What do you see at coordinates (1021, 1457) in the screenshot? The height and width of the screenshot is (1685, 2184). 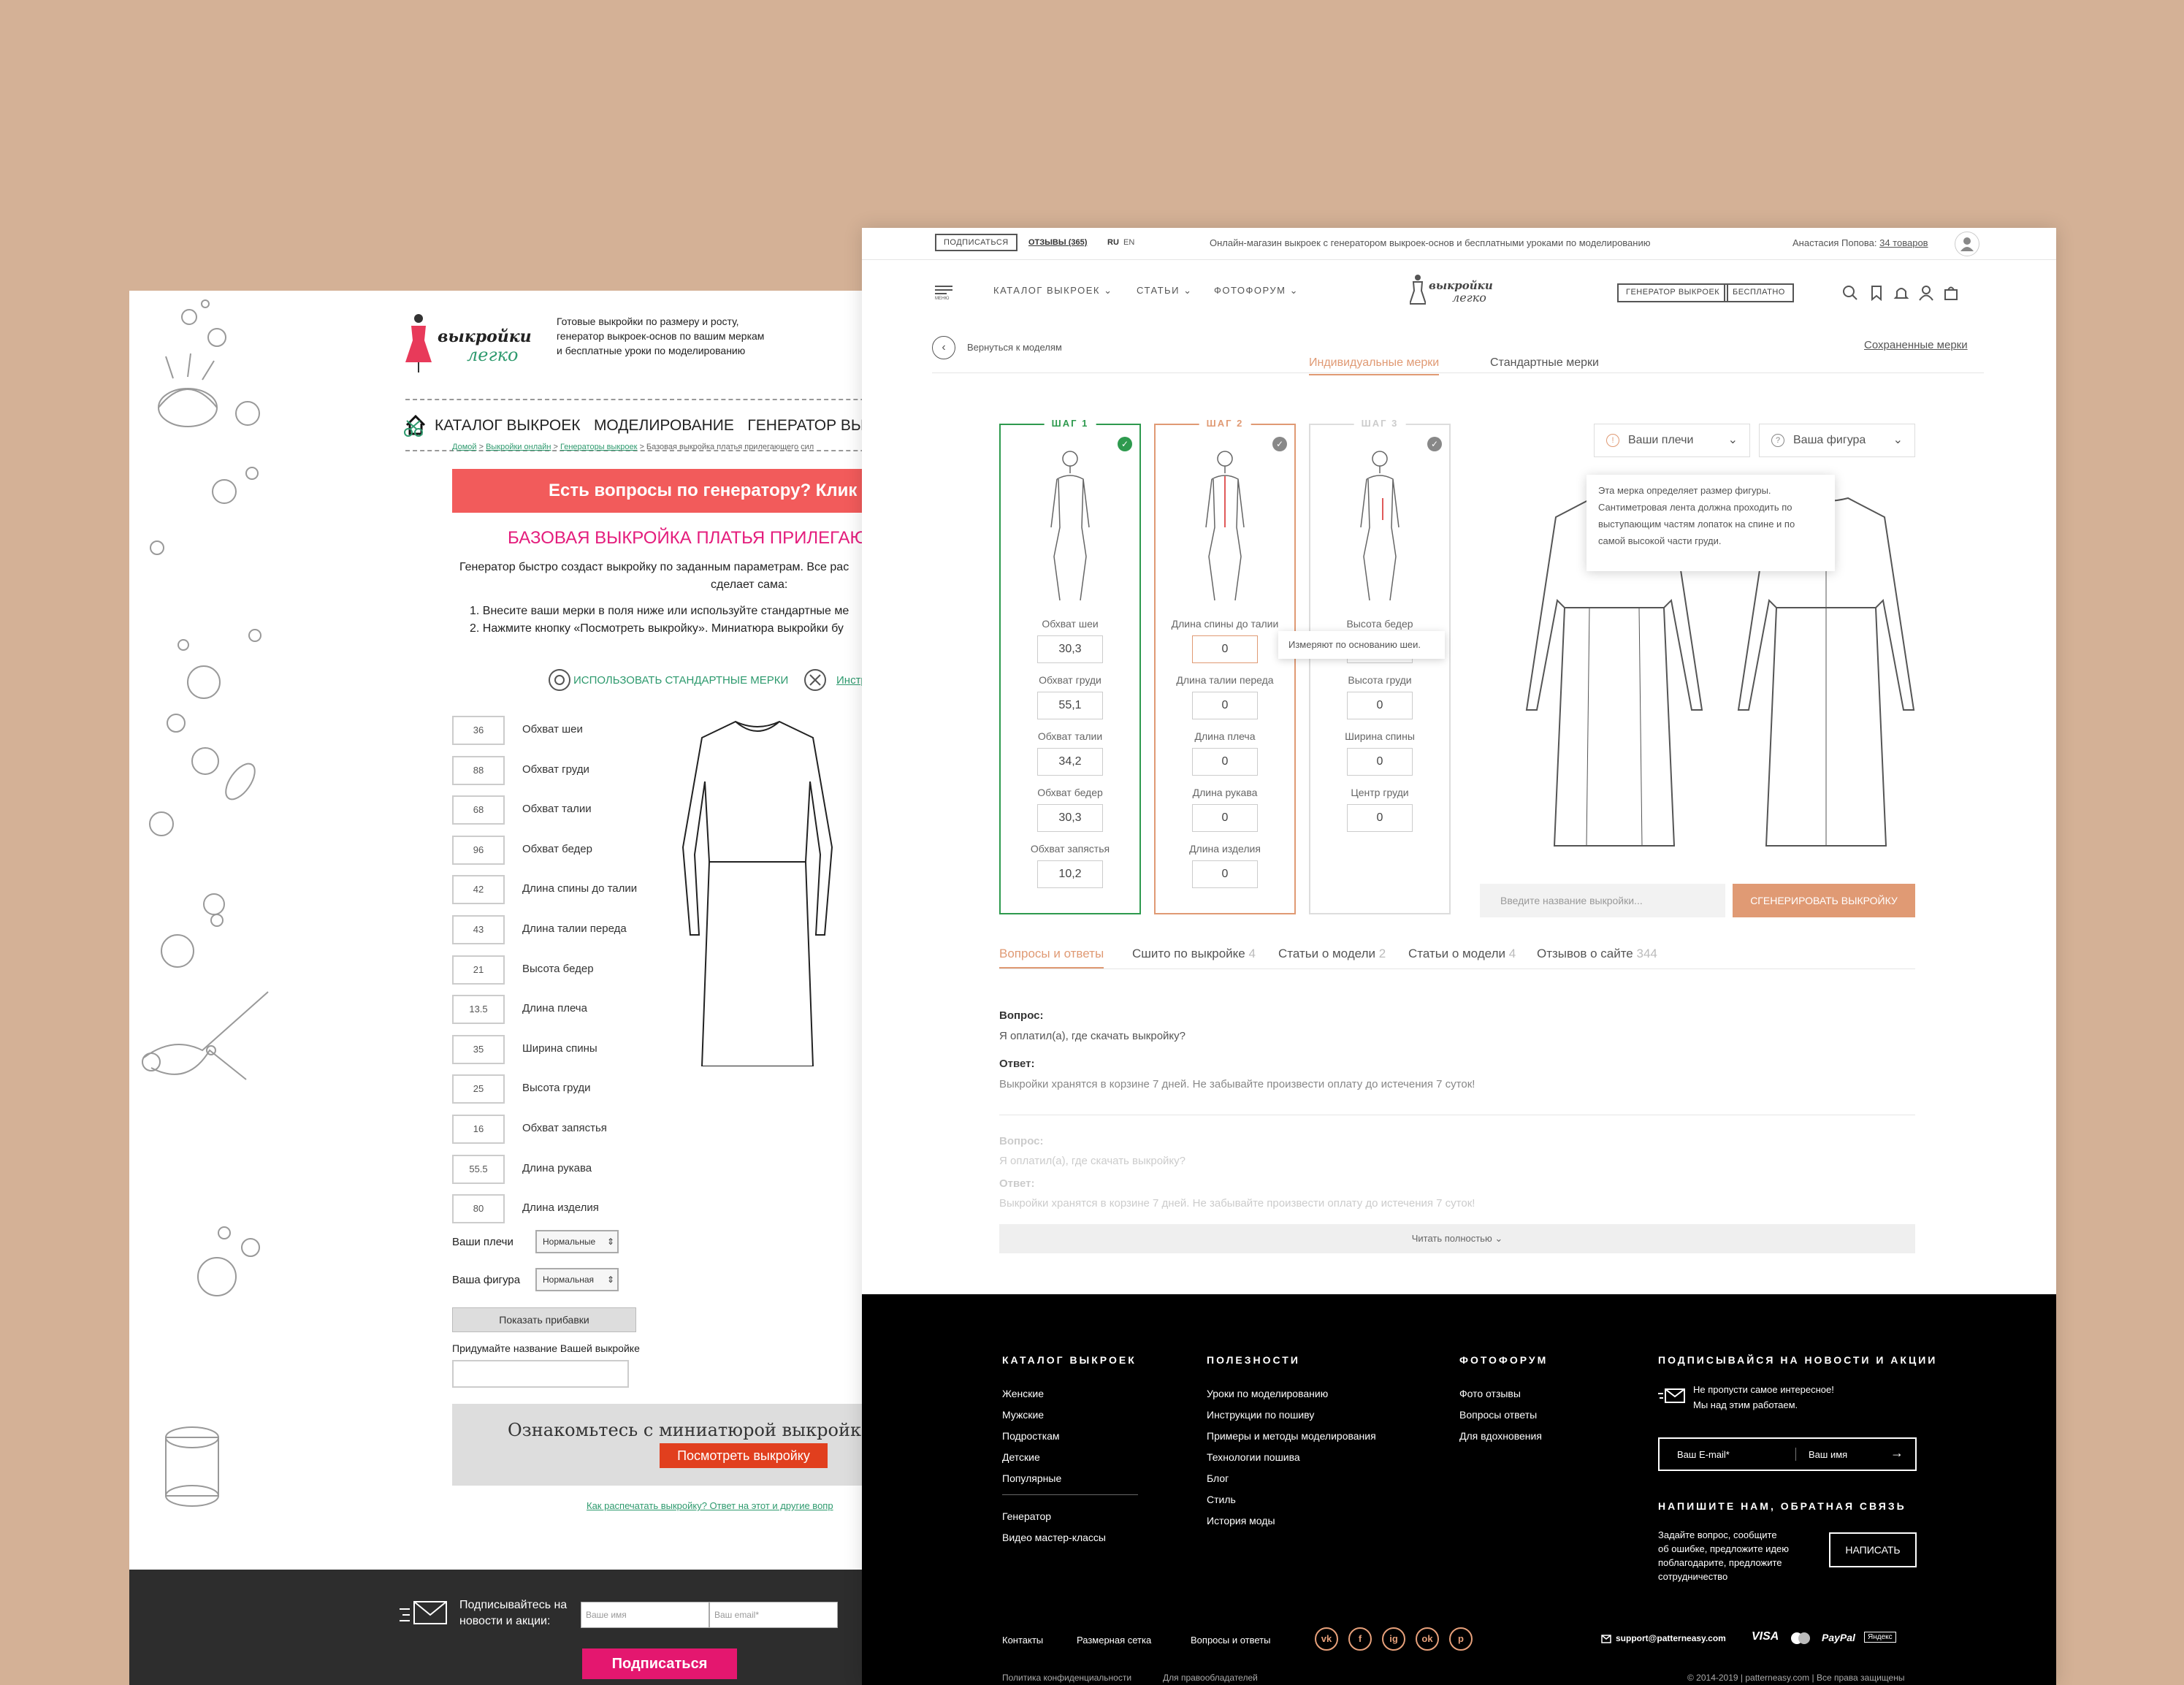 I see `footer-link: Детские` at bounding box center [1021, 1457].